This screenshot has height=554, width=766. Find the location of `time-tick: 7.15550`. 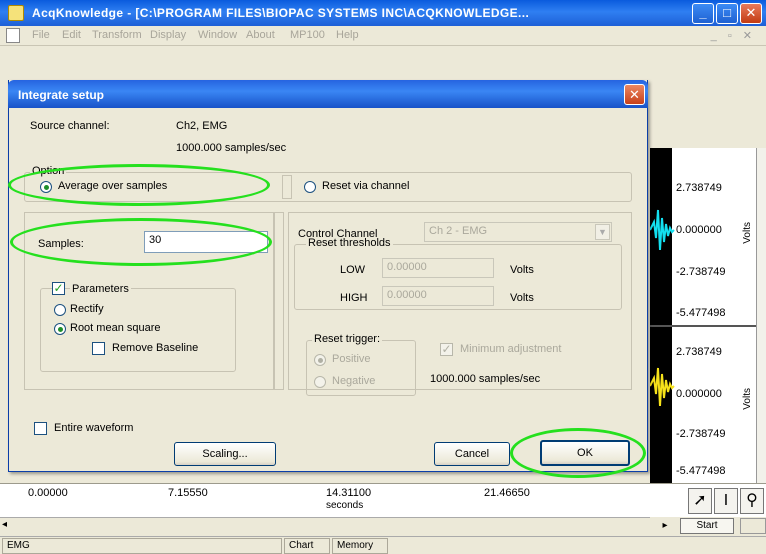

time-tick: 7.15550 is located at coordinates (188, 493).